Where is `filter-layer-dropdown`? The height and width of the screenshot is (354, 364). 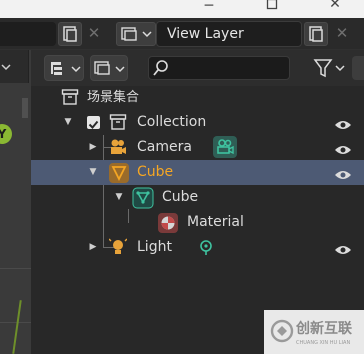
filter-layer-dropdown is located at coordinates (109, 68).